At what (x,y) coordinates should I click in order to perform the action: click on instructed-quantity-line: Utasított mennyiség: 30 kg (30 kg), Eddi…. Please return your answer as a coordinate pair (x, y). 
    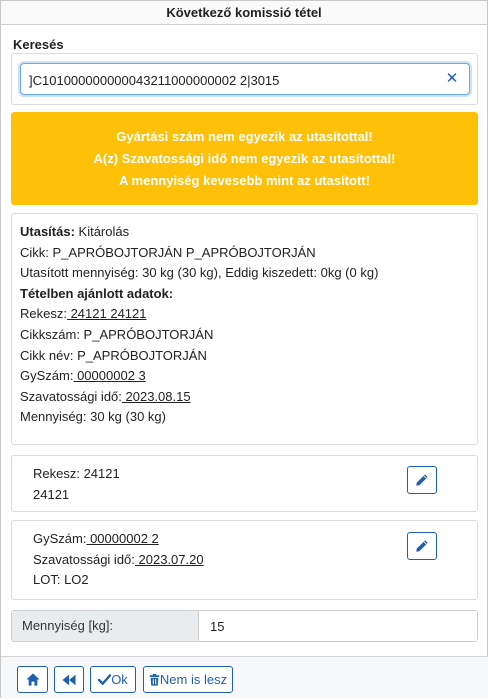
    Looking at the image, I should click on (199, 273).